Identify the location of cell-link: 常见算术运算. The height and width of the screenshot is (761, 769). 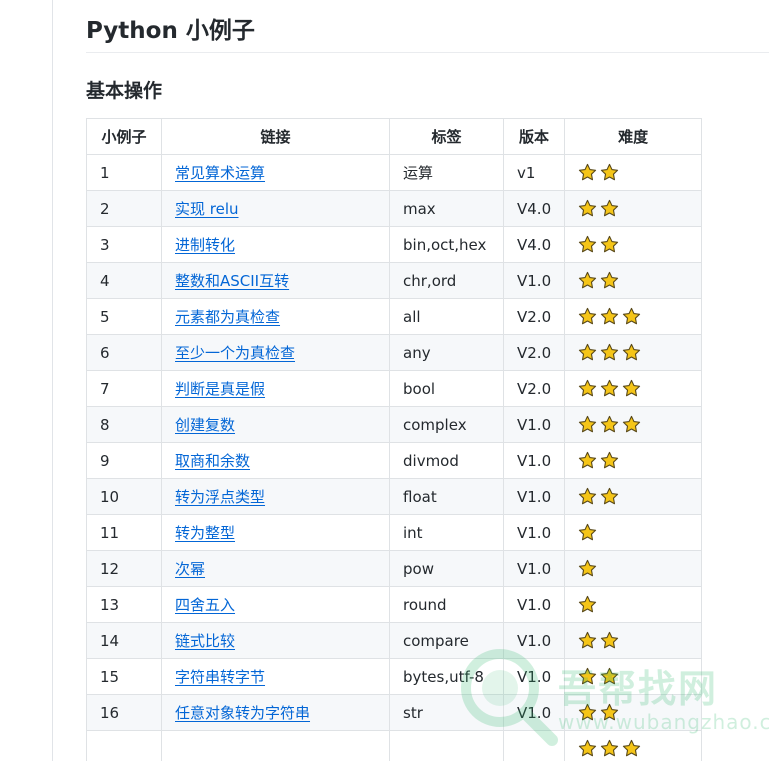
(275, 172).